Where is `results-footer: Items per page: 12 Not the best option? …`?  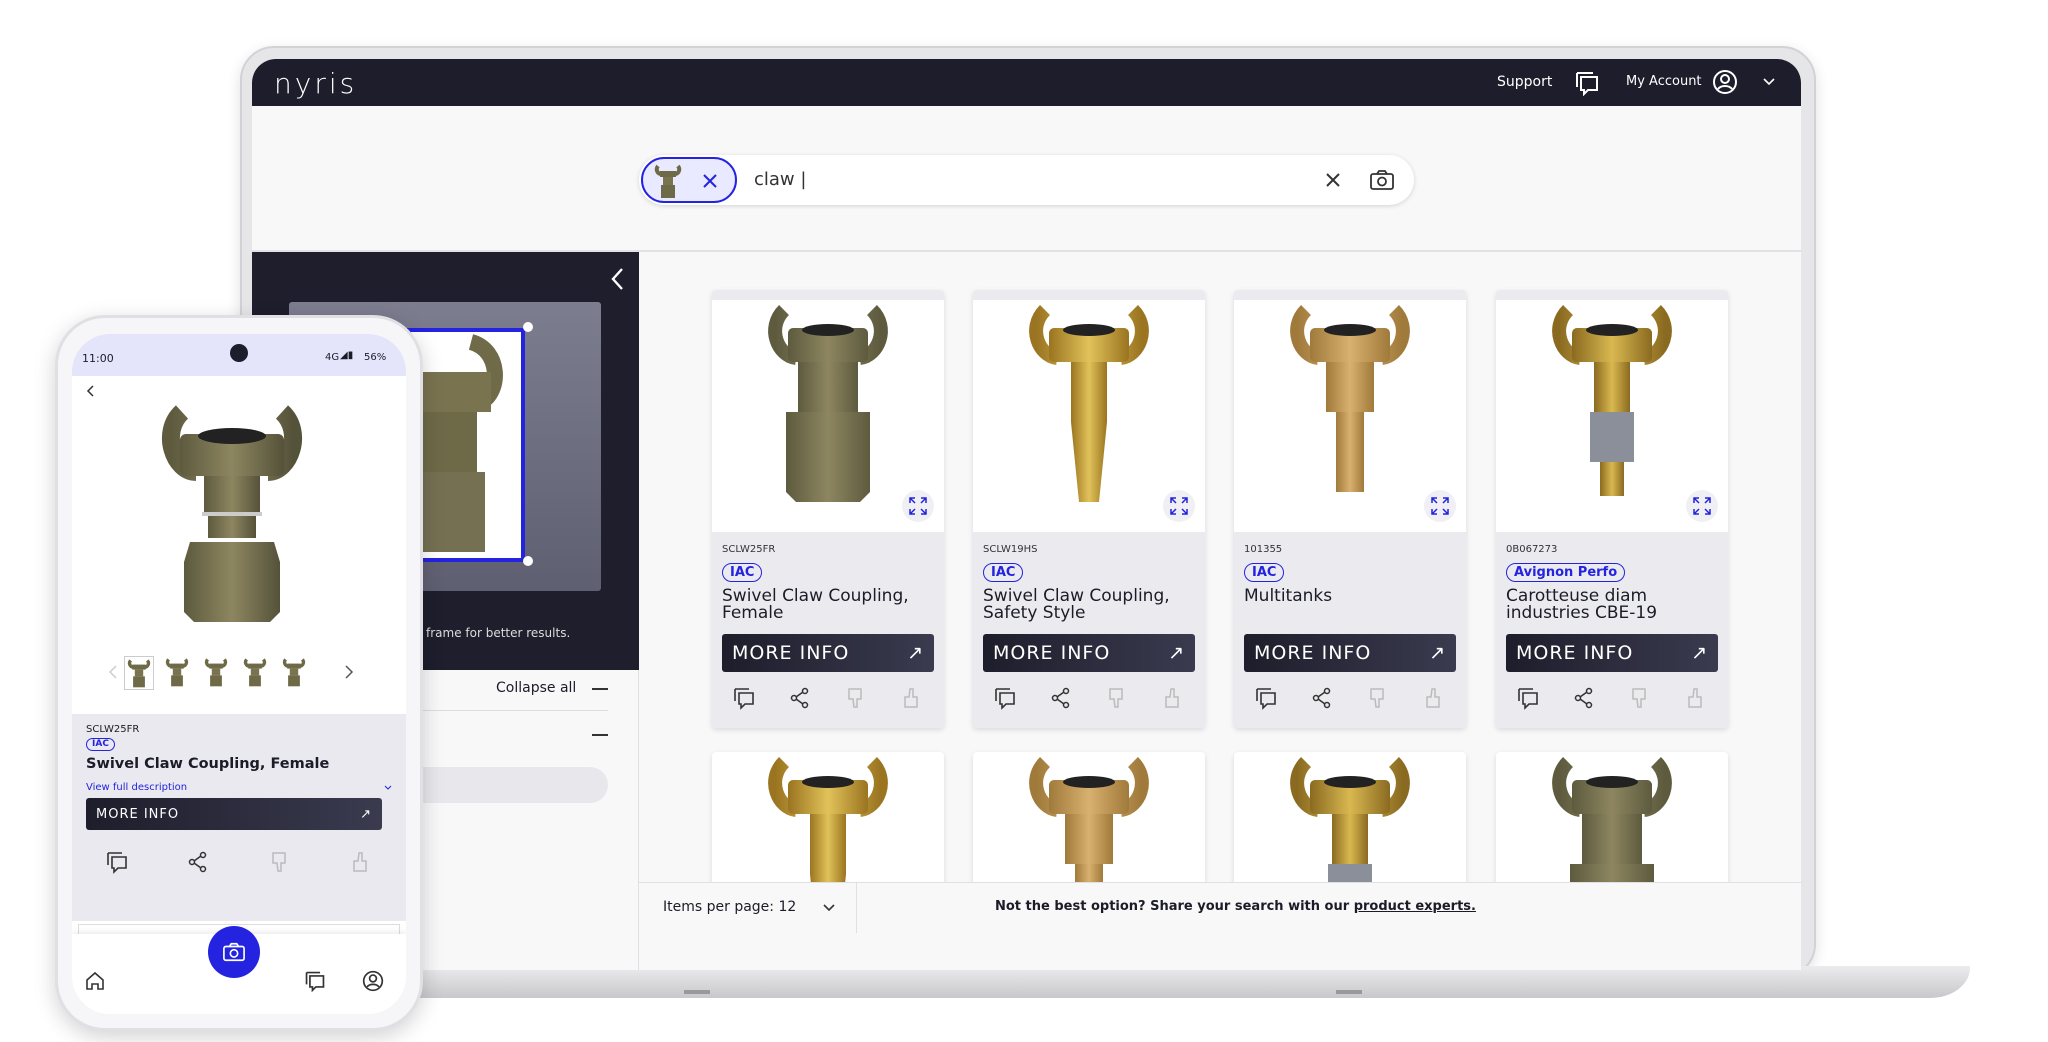 results-footer: Items per page: 12 Not the best option? … is located at coordinates (1220, 907).